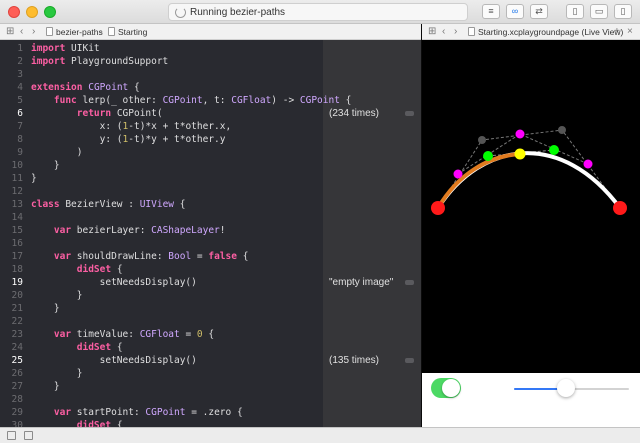 The width and height of the screenshot is (640, 443). I want to click on code-line: 29 var startPoint: CGPoint = .zero {, so click(210, 412).